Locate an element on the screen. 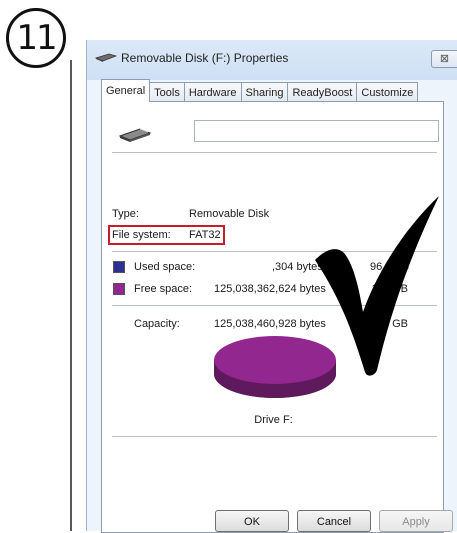 This screenshot has width=457, height=533. type-label: Type: is located at coordinates (125, 214).